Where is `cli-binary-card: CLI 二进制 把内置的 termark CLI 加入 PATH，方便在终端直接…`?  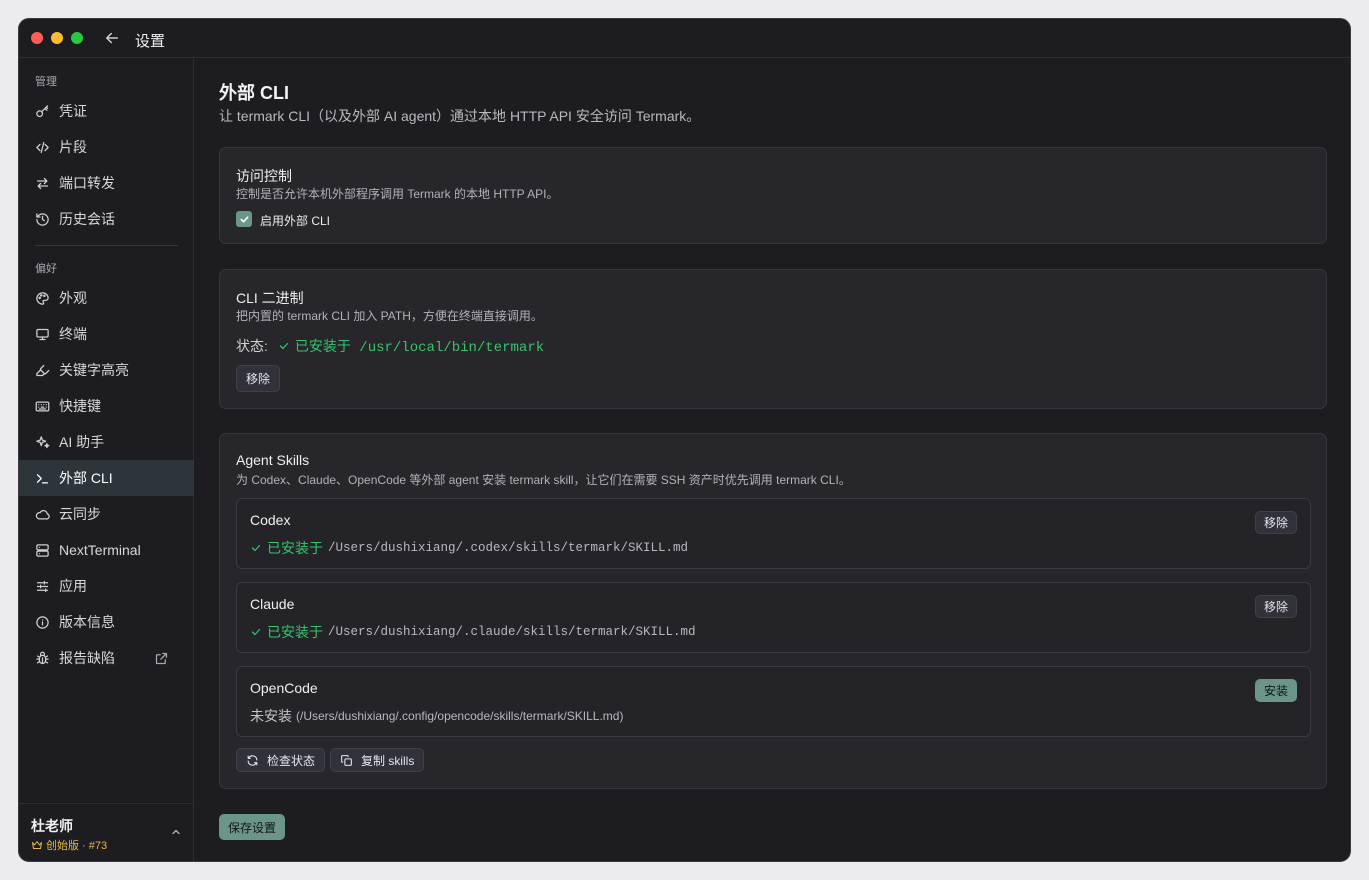 cli-binary-card: CLI 二进制 把内置的 termark CLI 加入 PATH，方便在终端直接… is located at coordinates (773, 339).